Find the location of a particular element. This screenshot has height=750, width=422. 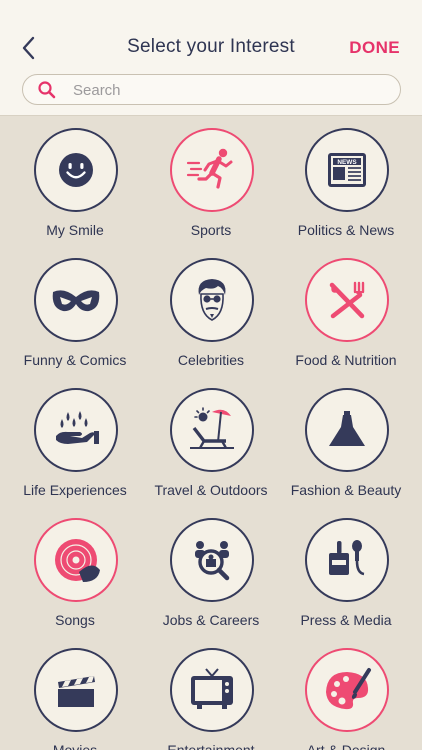

interest-item-celebrities: Celebrities is located at coordinates (211, 312).